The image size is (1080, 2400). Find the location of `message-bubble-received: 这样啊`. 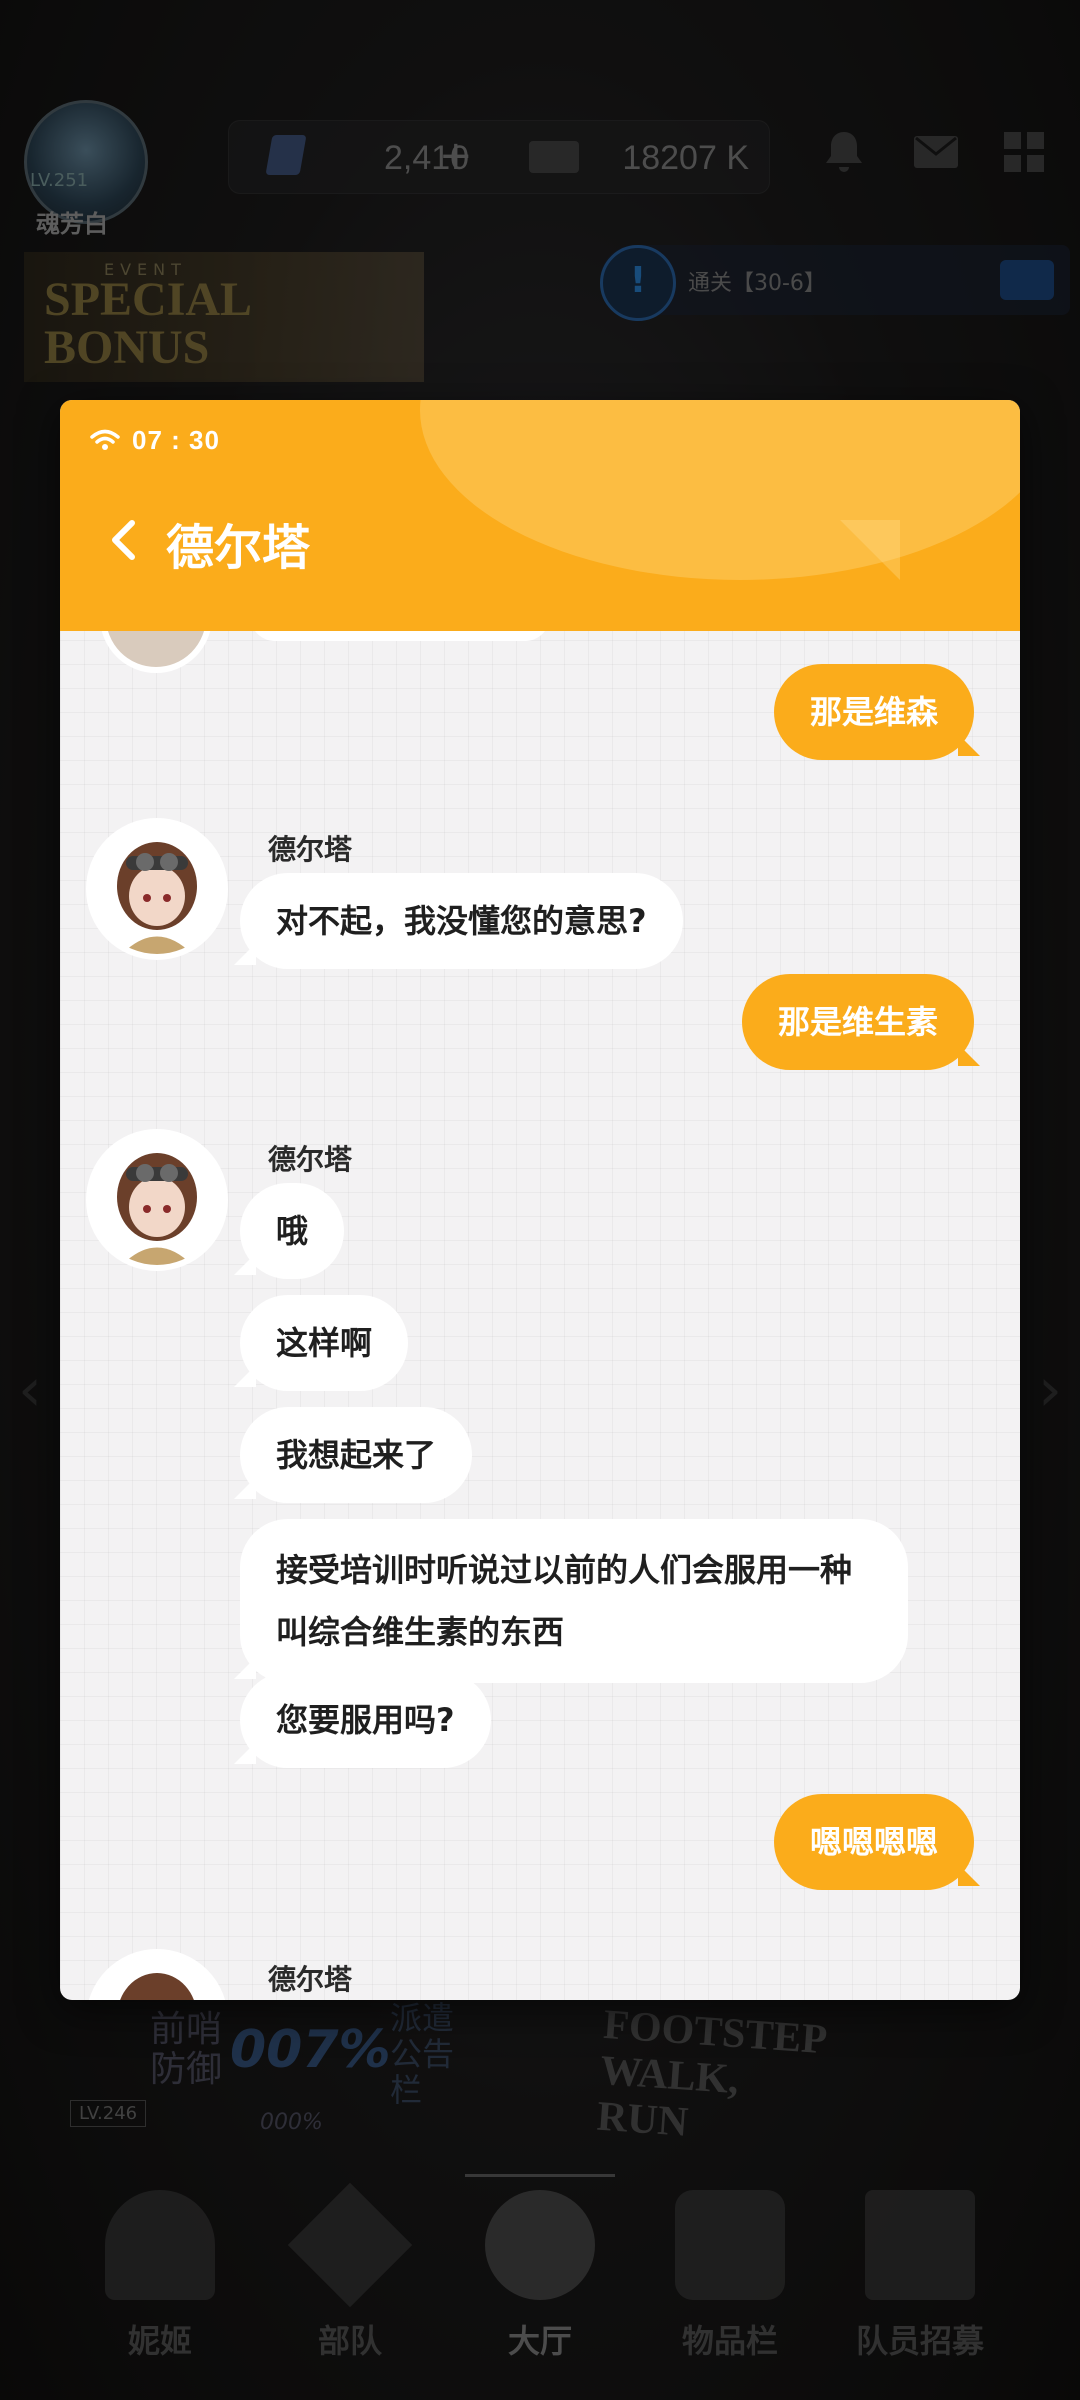

message-bubble-received: 这样啊 is located at coordinates (324, 1343).